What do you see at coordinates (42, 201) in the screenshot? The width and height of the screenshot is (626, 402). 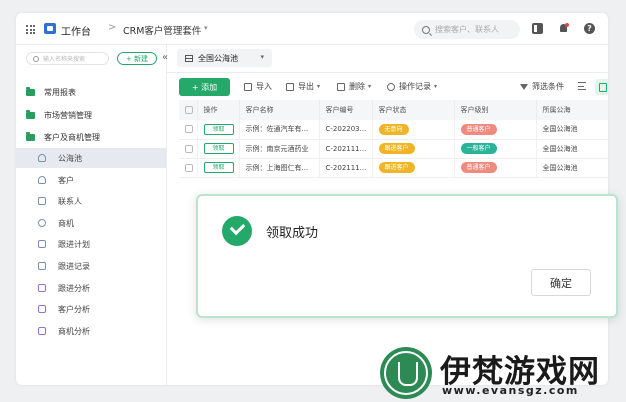 I see `contact-card-icon` at bounding box center [42, 201].